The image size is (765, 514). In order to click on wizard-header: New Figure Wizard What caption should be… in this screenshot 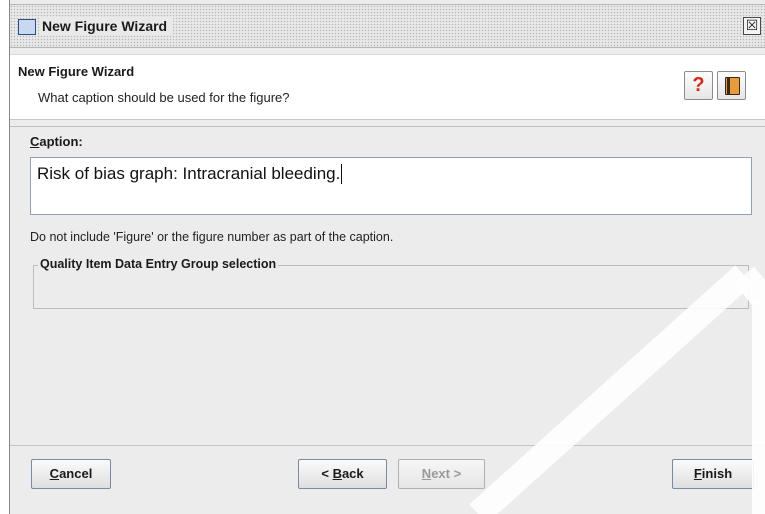, I will do `click(387, 87)`.